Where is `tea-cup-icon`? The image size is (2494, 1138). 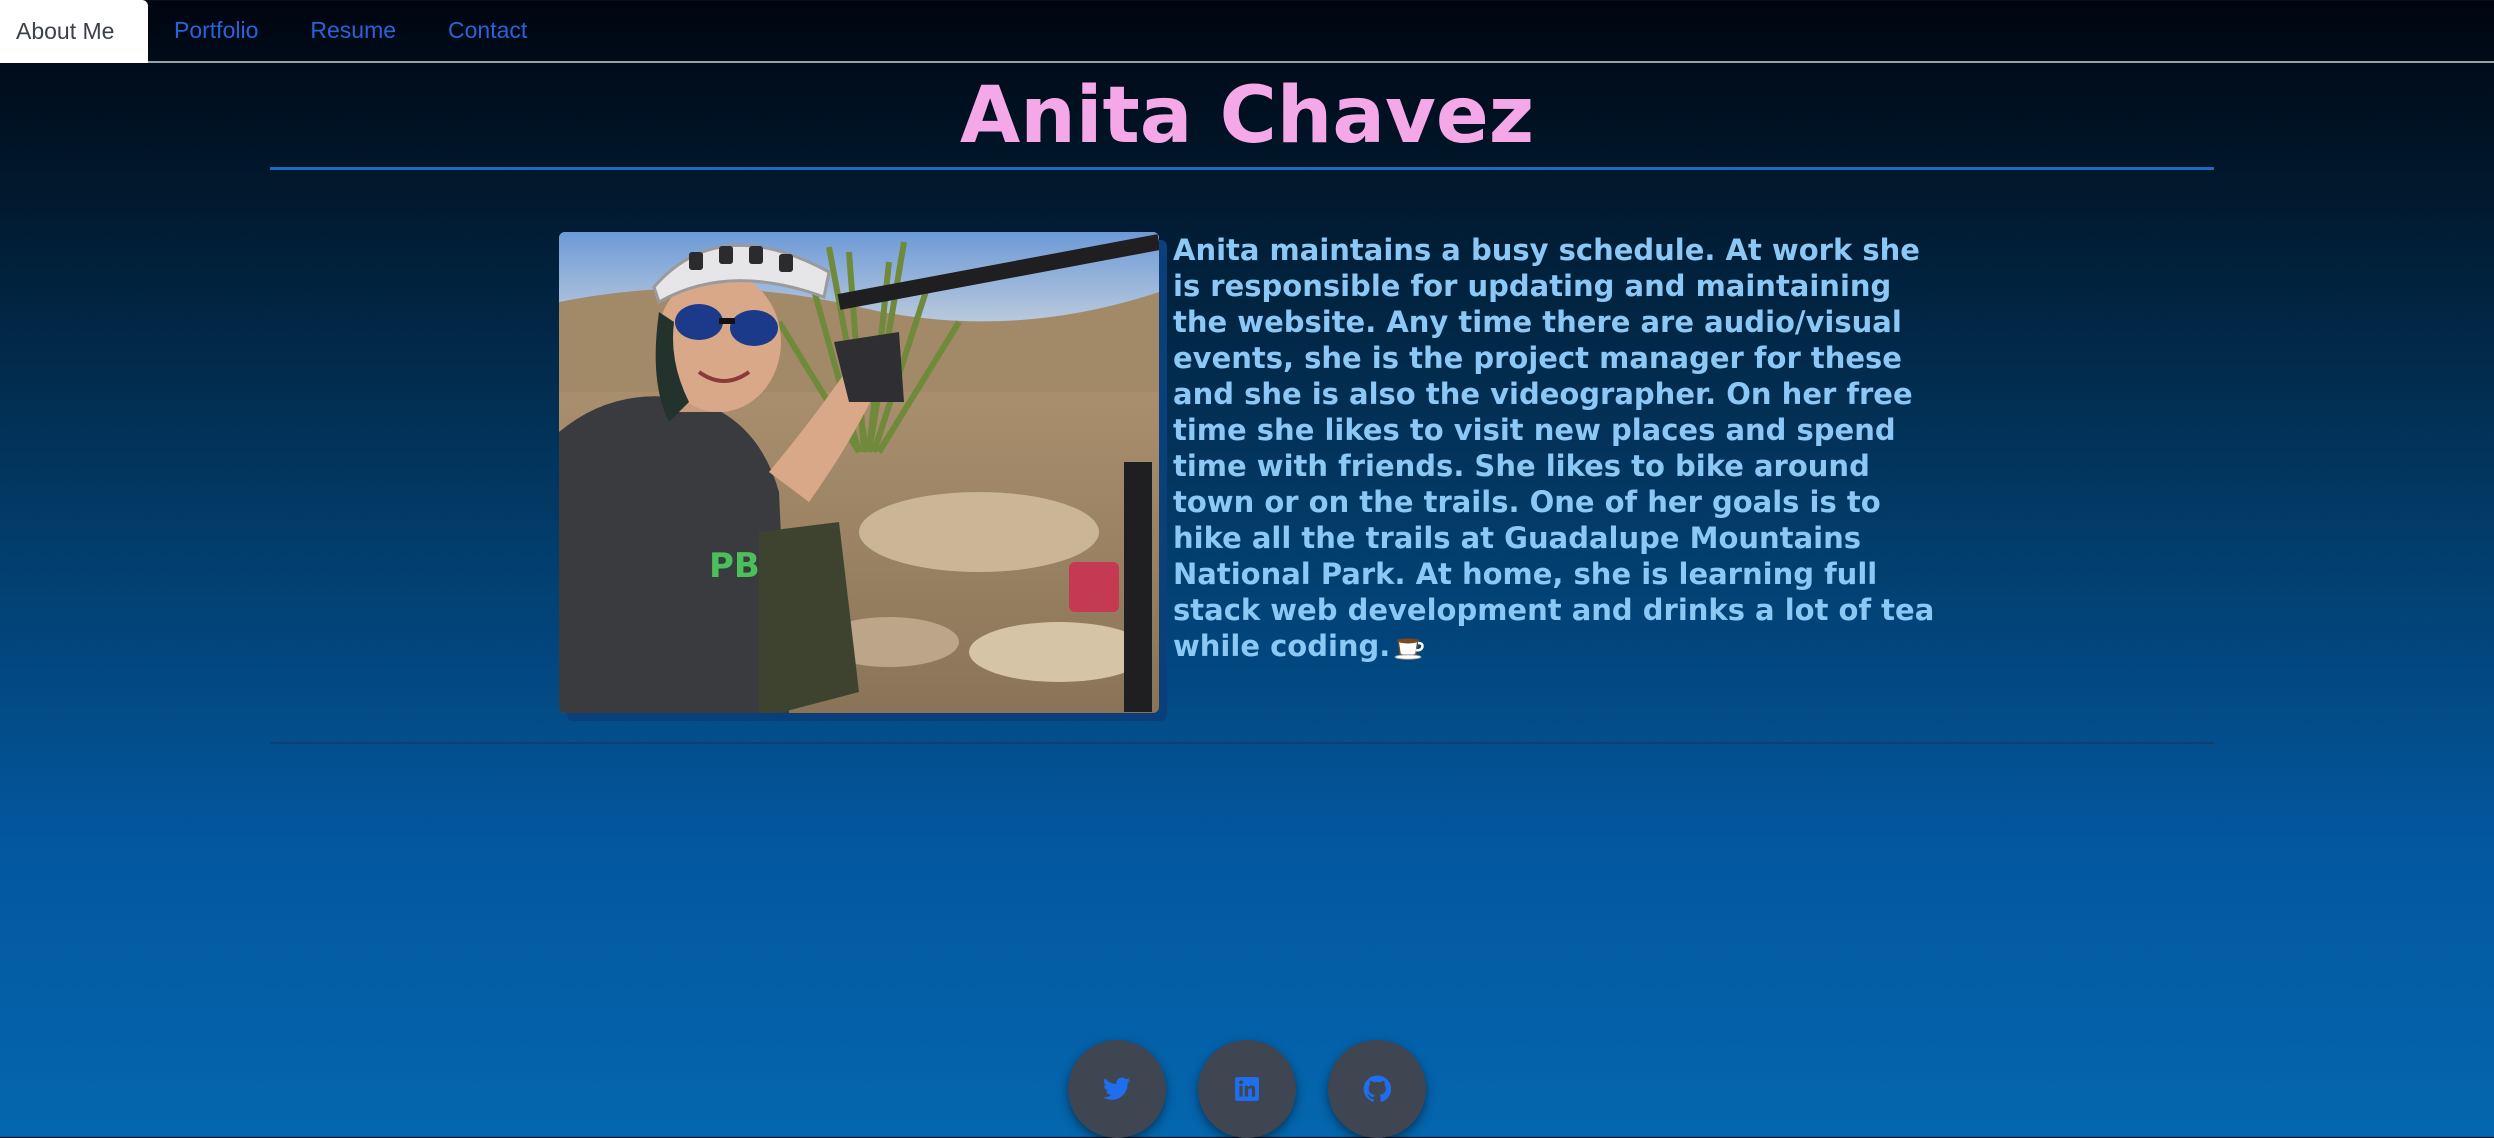
tea-cup-icon is located at coordinates (1410, 646).